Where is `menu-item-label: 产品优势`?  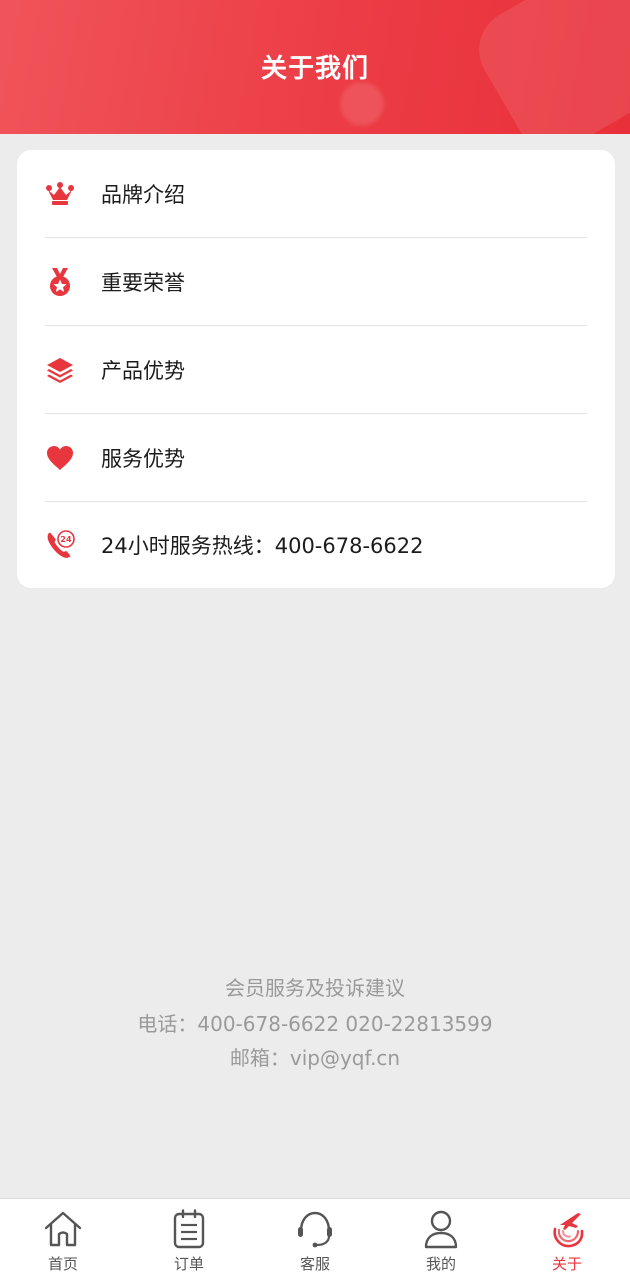 menu-item-label: 产品优势 is located at coordinates (143, 370).